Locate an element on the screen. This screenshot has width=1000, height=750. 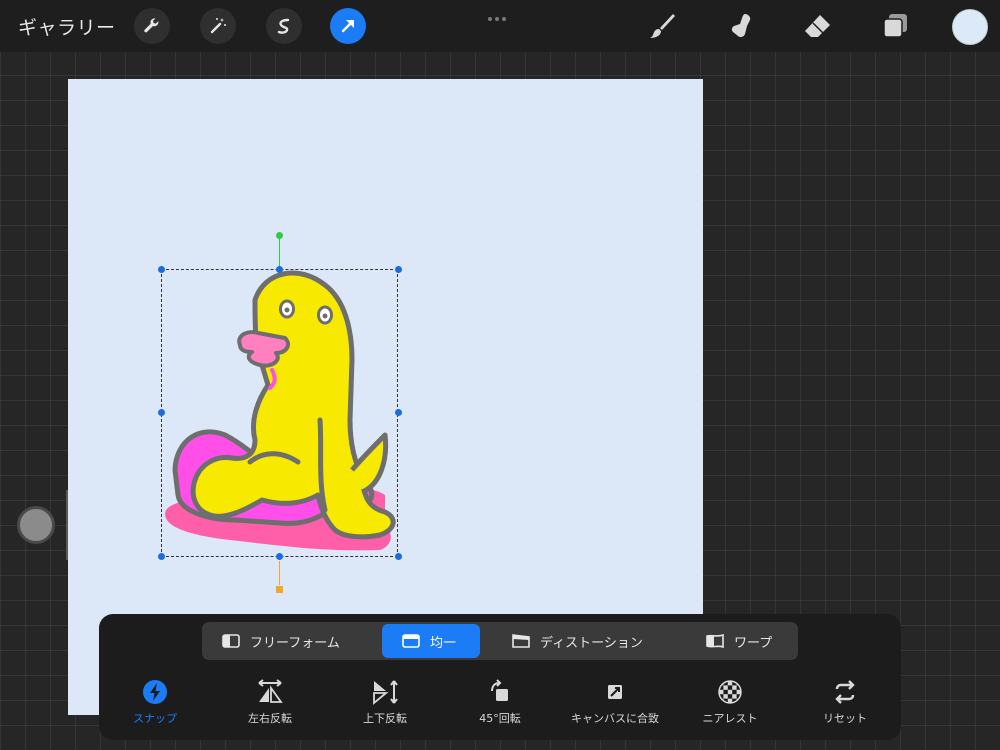
mode-distort: ディストーション is located at coordinates (592, 641).